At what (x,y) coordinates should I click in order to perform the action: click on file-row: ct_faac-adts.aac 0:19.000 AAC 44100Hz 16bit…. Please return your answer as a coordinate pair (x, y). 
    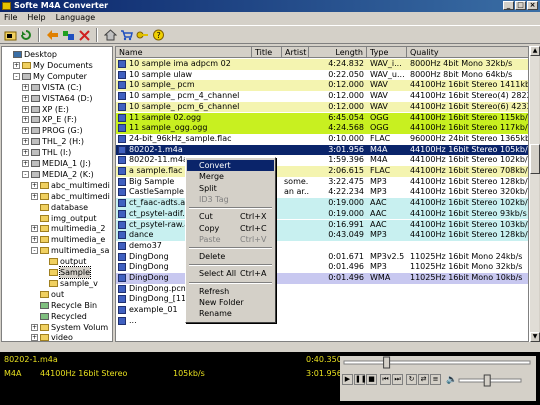
    Looking at the image, I should click on (322, 203).